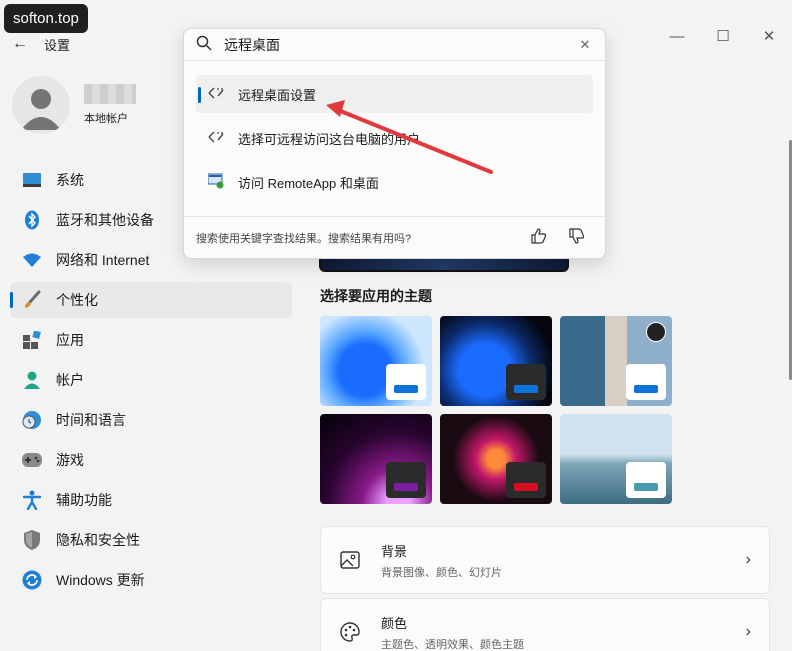  I want to click on search-input, so click(400, 44).